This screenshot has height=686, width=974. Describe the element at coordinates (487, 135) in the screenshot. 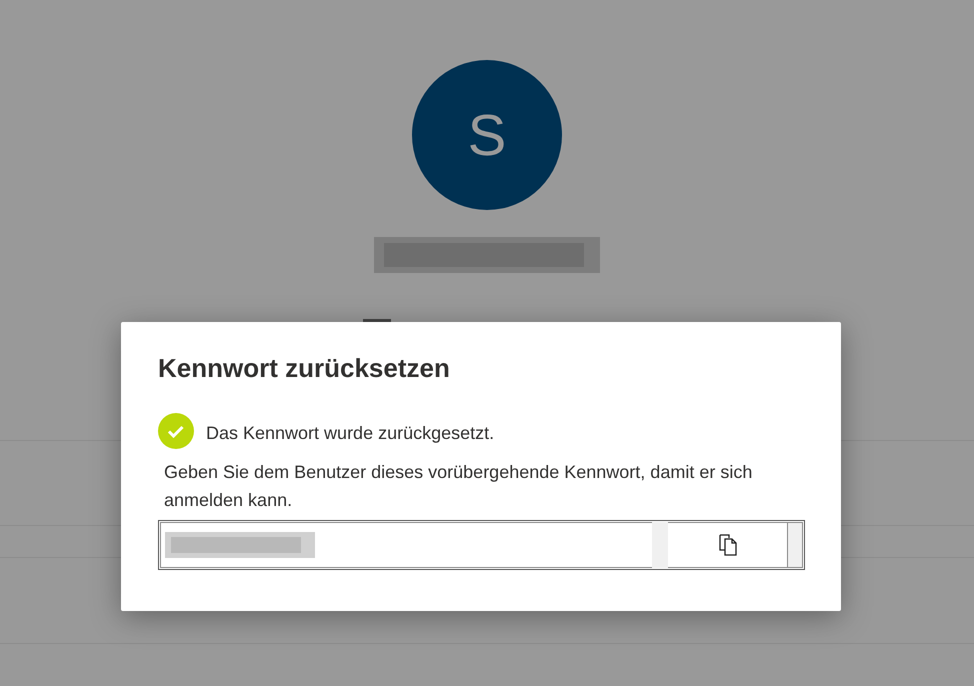

I see `avatar: S` at that location.